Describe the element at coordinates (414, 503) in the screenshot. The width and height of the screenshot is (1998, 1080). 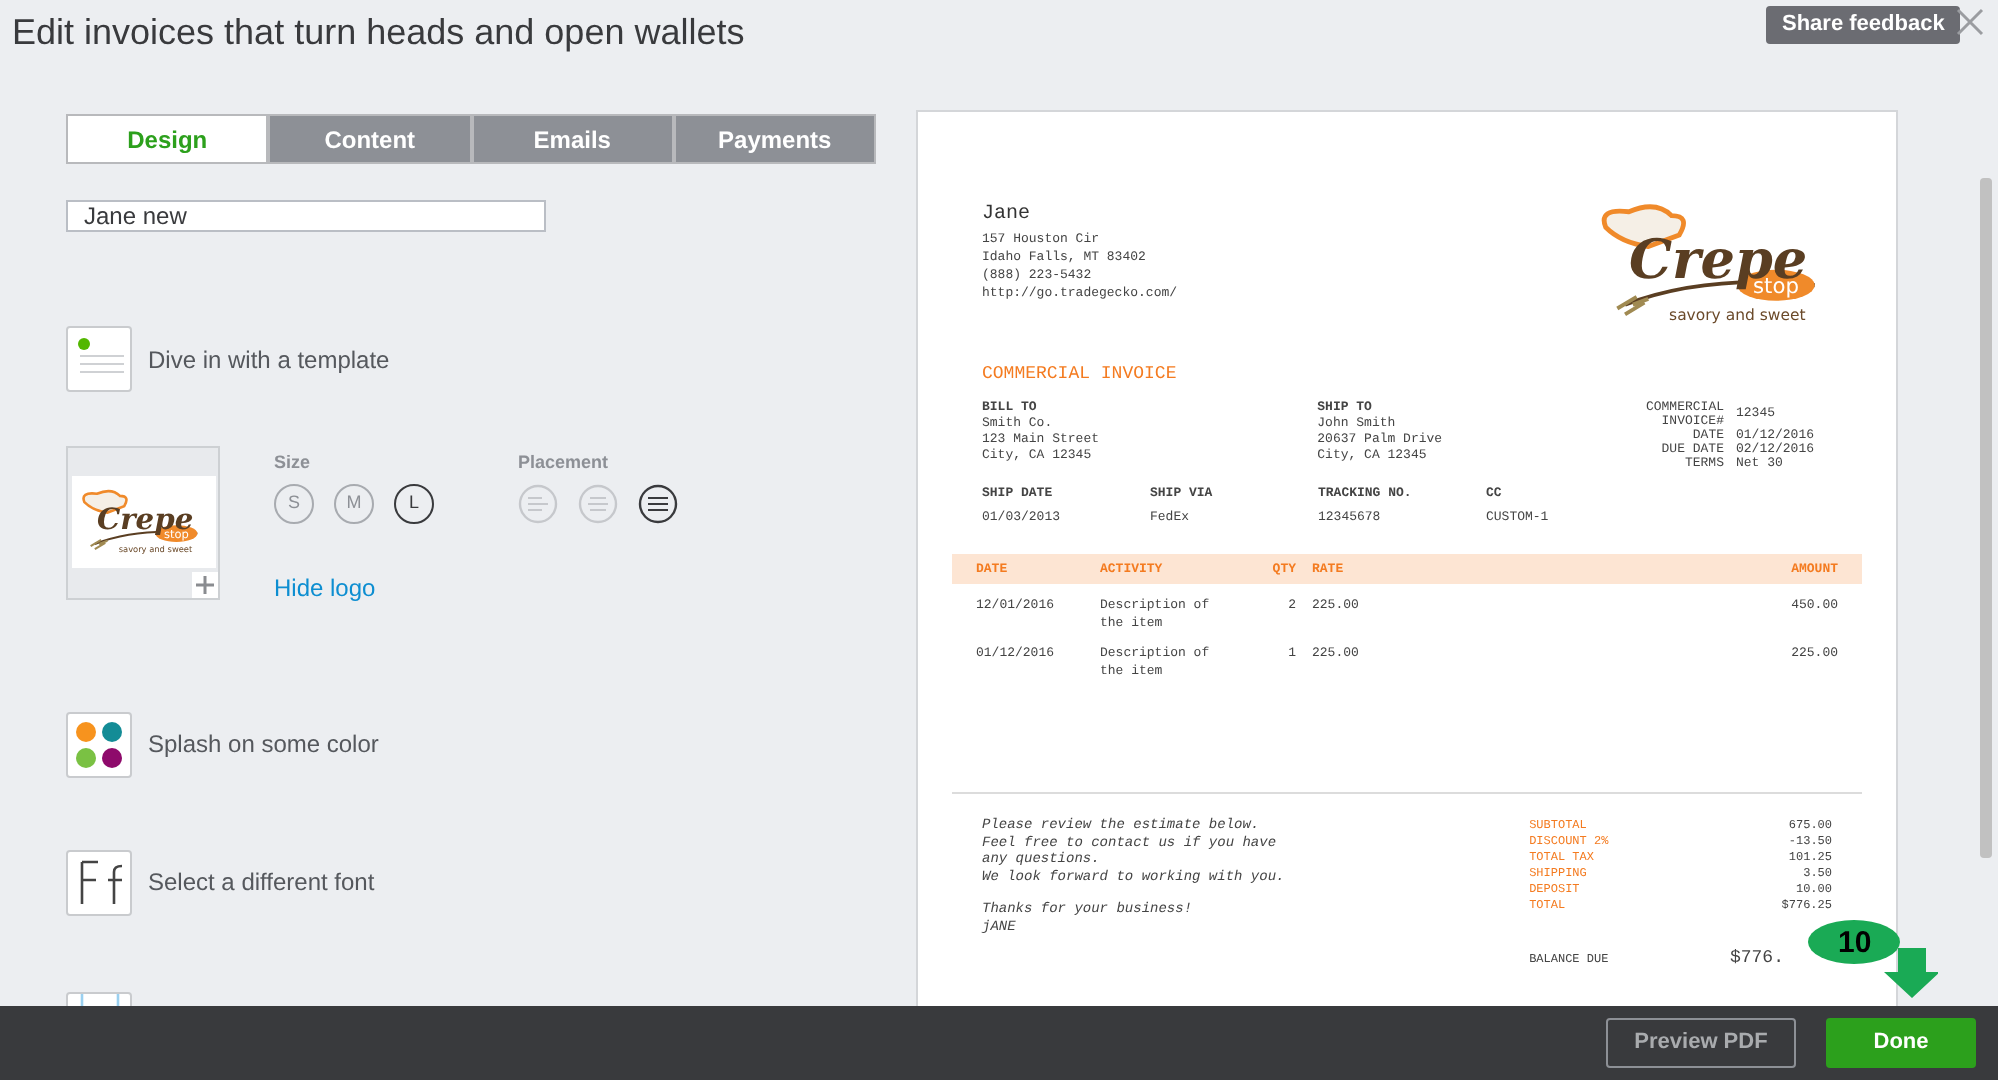
I see `size-option: L` at that location.